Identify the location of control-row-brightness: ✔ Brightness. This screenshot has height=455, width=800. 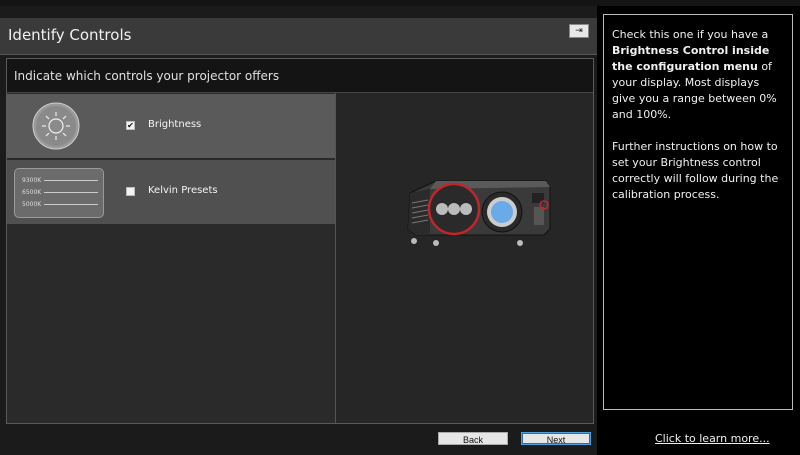
(171, 126).